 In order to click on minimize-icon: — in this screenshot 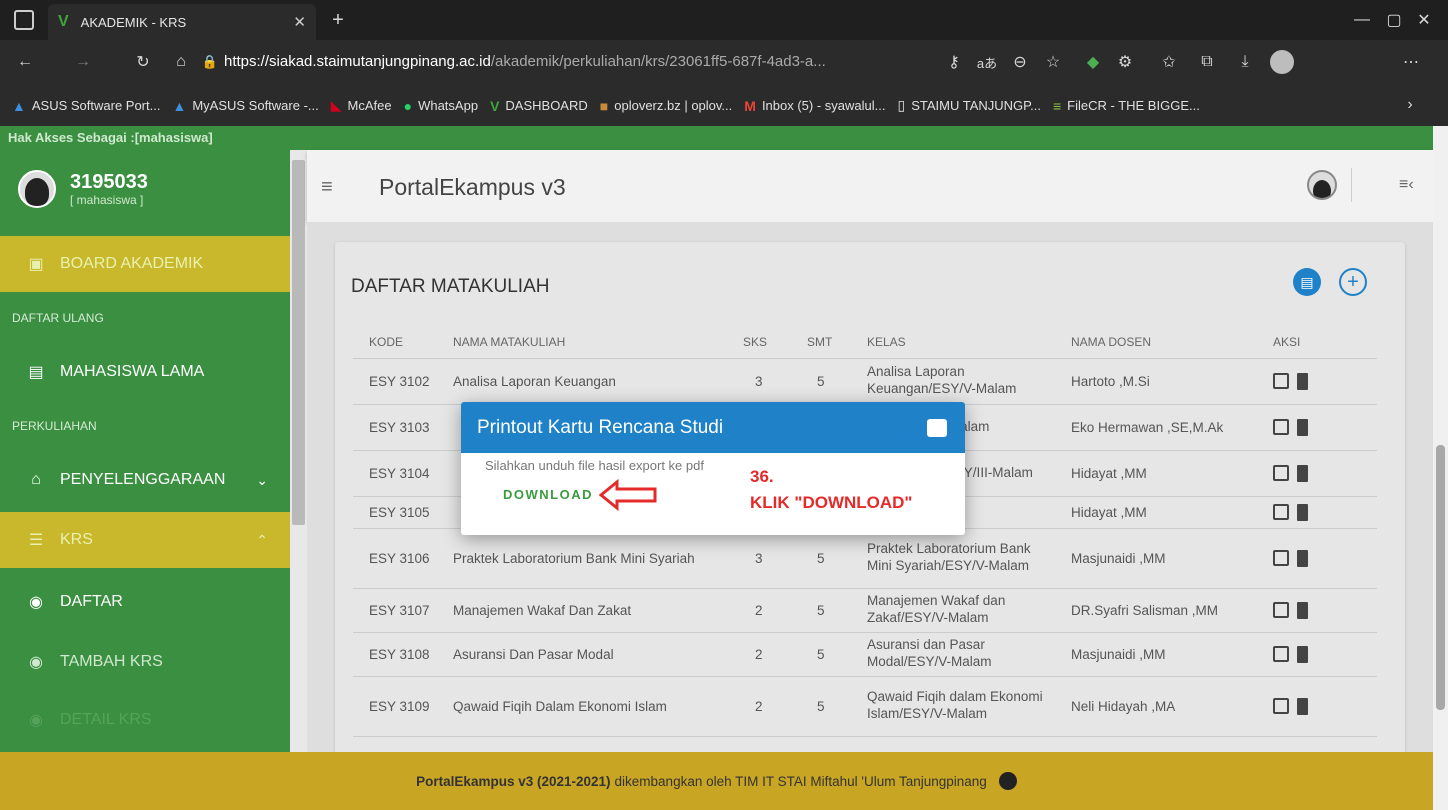, I will do `click(1362, 20)`.